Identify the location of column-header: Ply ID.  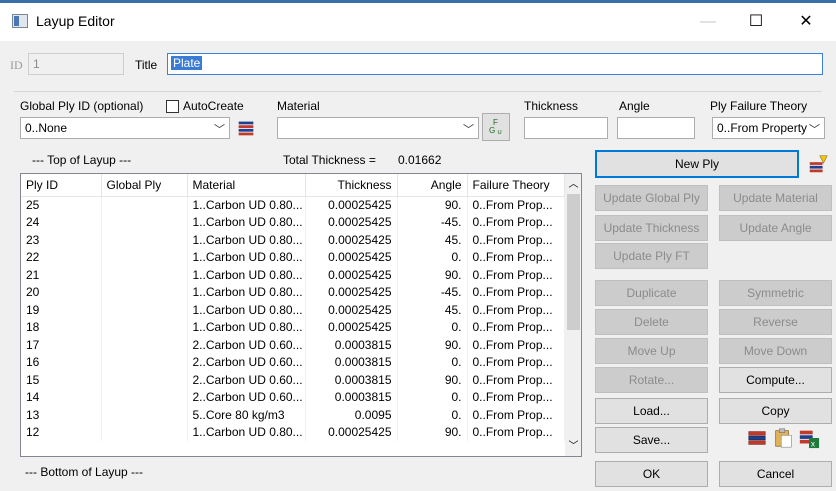
(61, 185).